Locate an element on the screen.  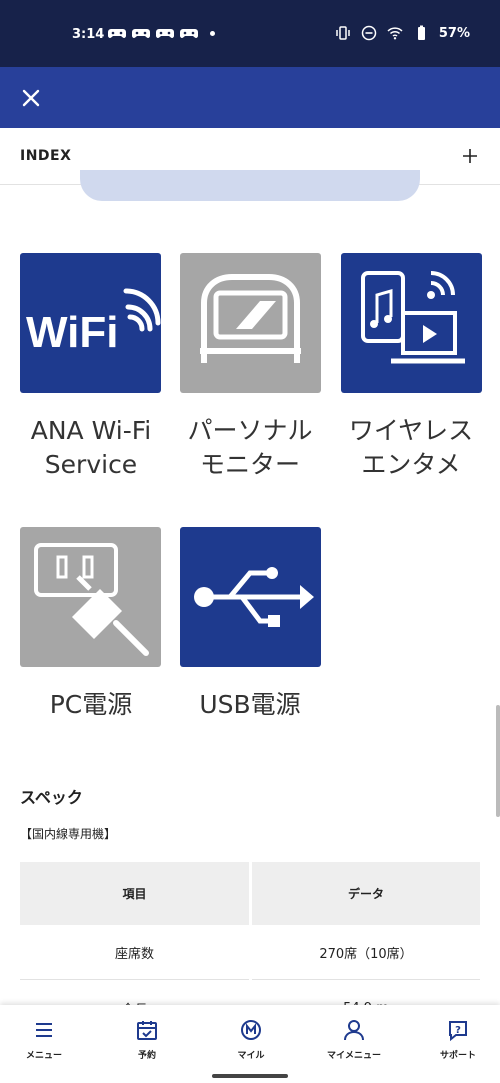
vibrate-icon is located at coordinates (343, 33).